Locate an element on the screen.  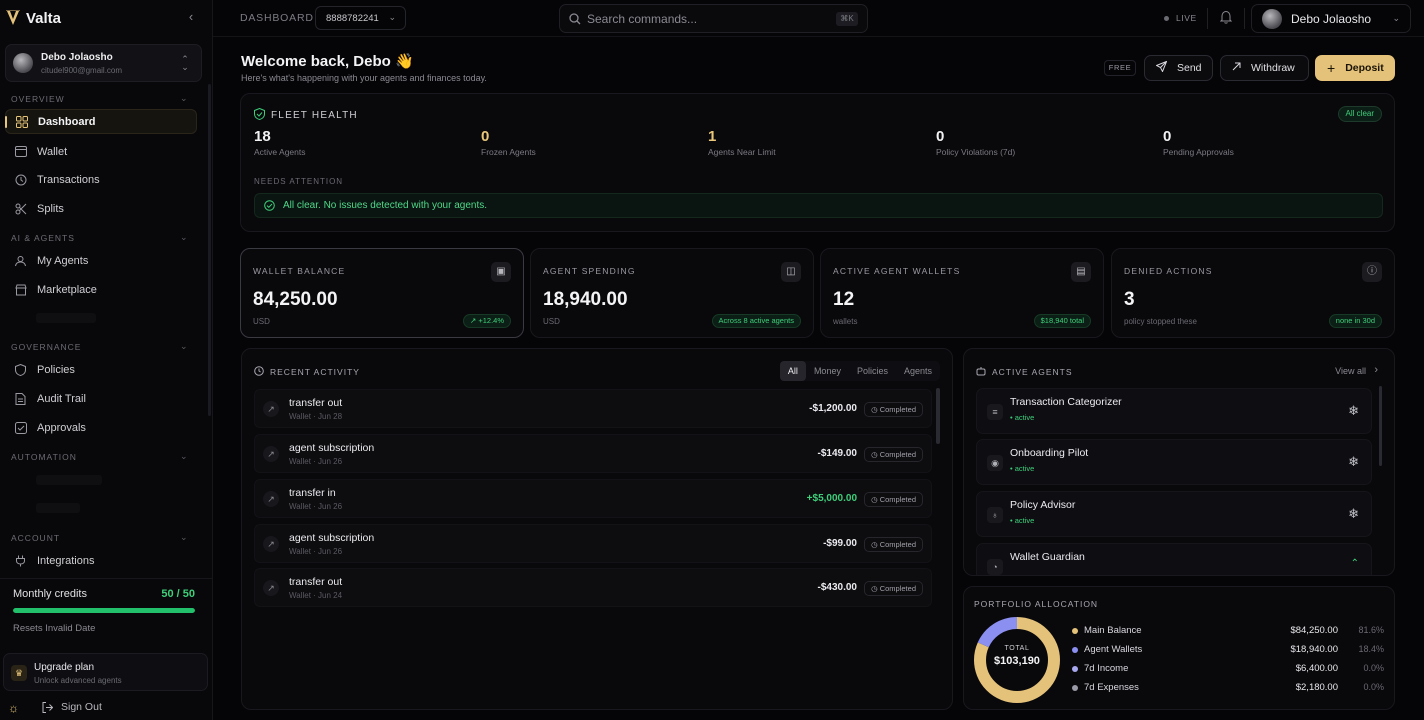
user-email: citudel900@gmail.com is located at coordinates (82, 70).